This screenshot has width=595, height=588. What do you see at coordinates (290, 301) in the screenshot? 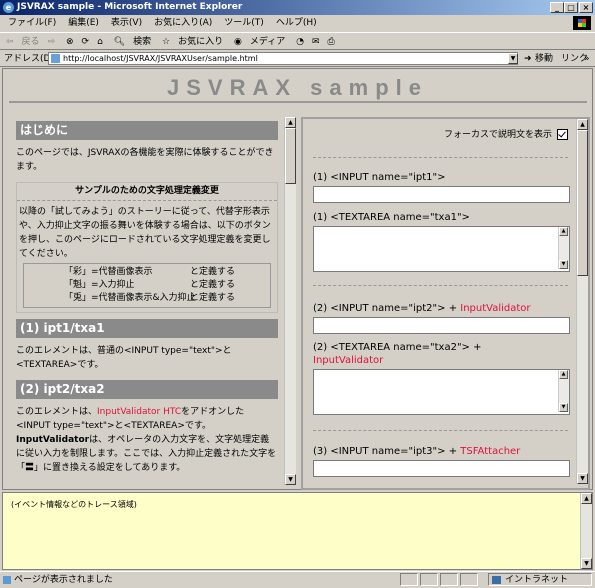
I see `left-pane-scrollbar: ▲ ▼` at bounding box center [290, 301].